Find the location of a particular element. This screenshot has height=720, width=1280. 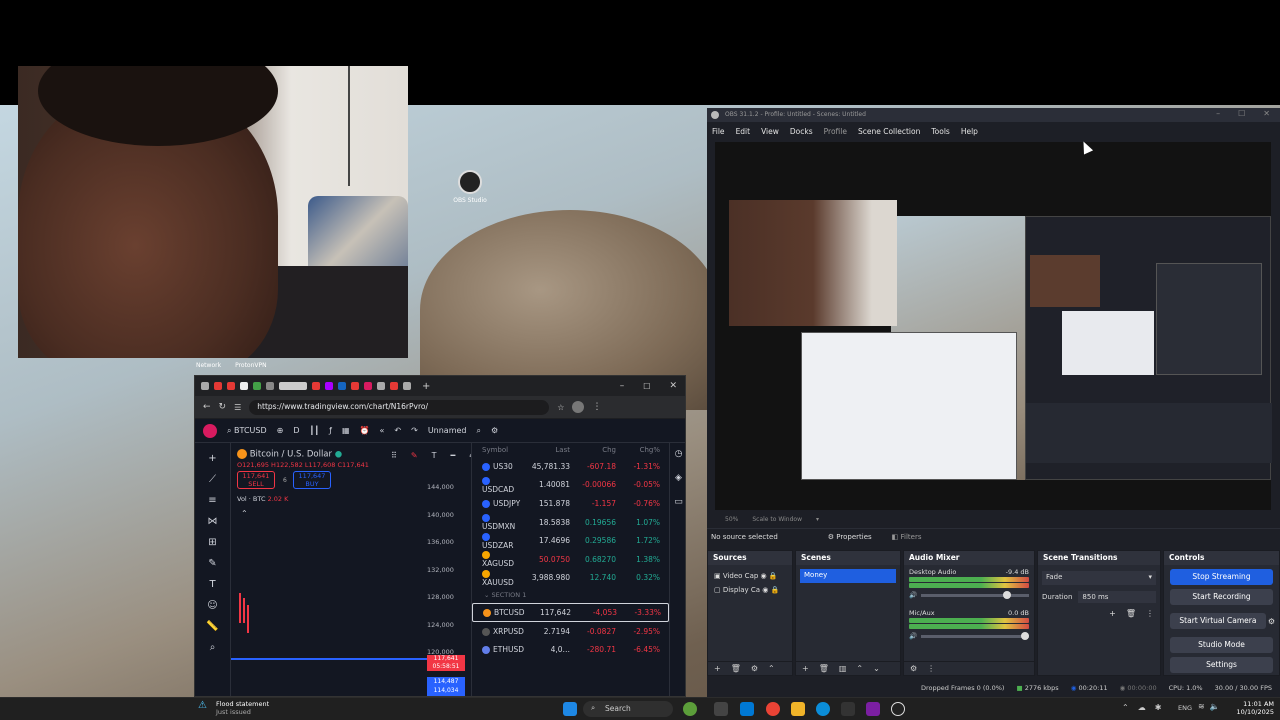

line-style-icon: ━ is located at coordinates (452, 455).